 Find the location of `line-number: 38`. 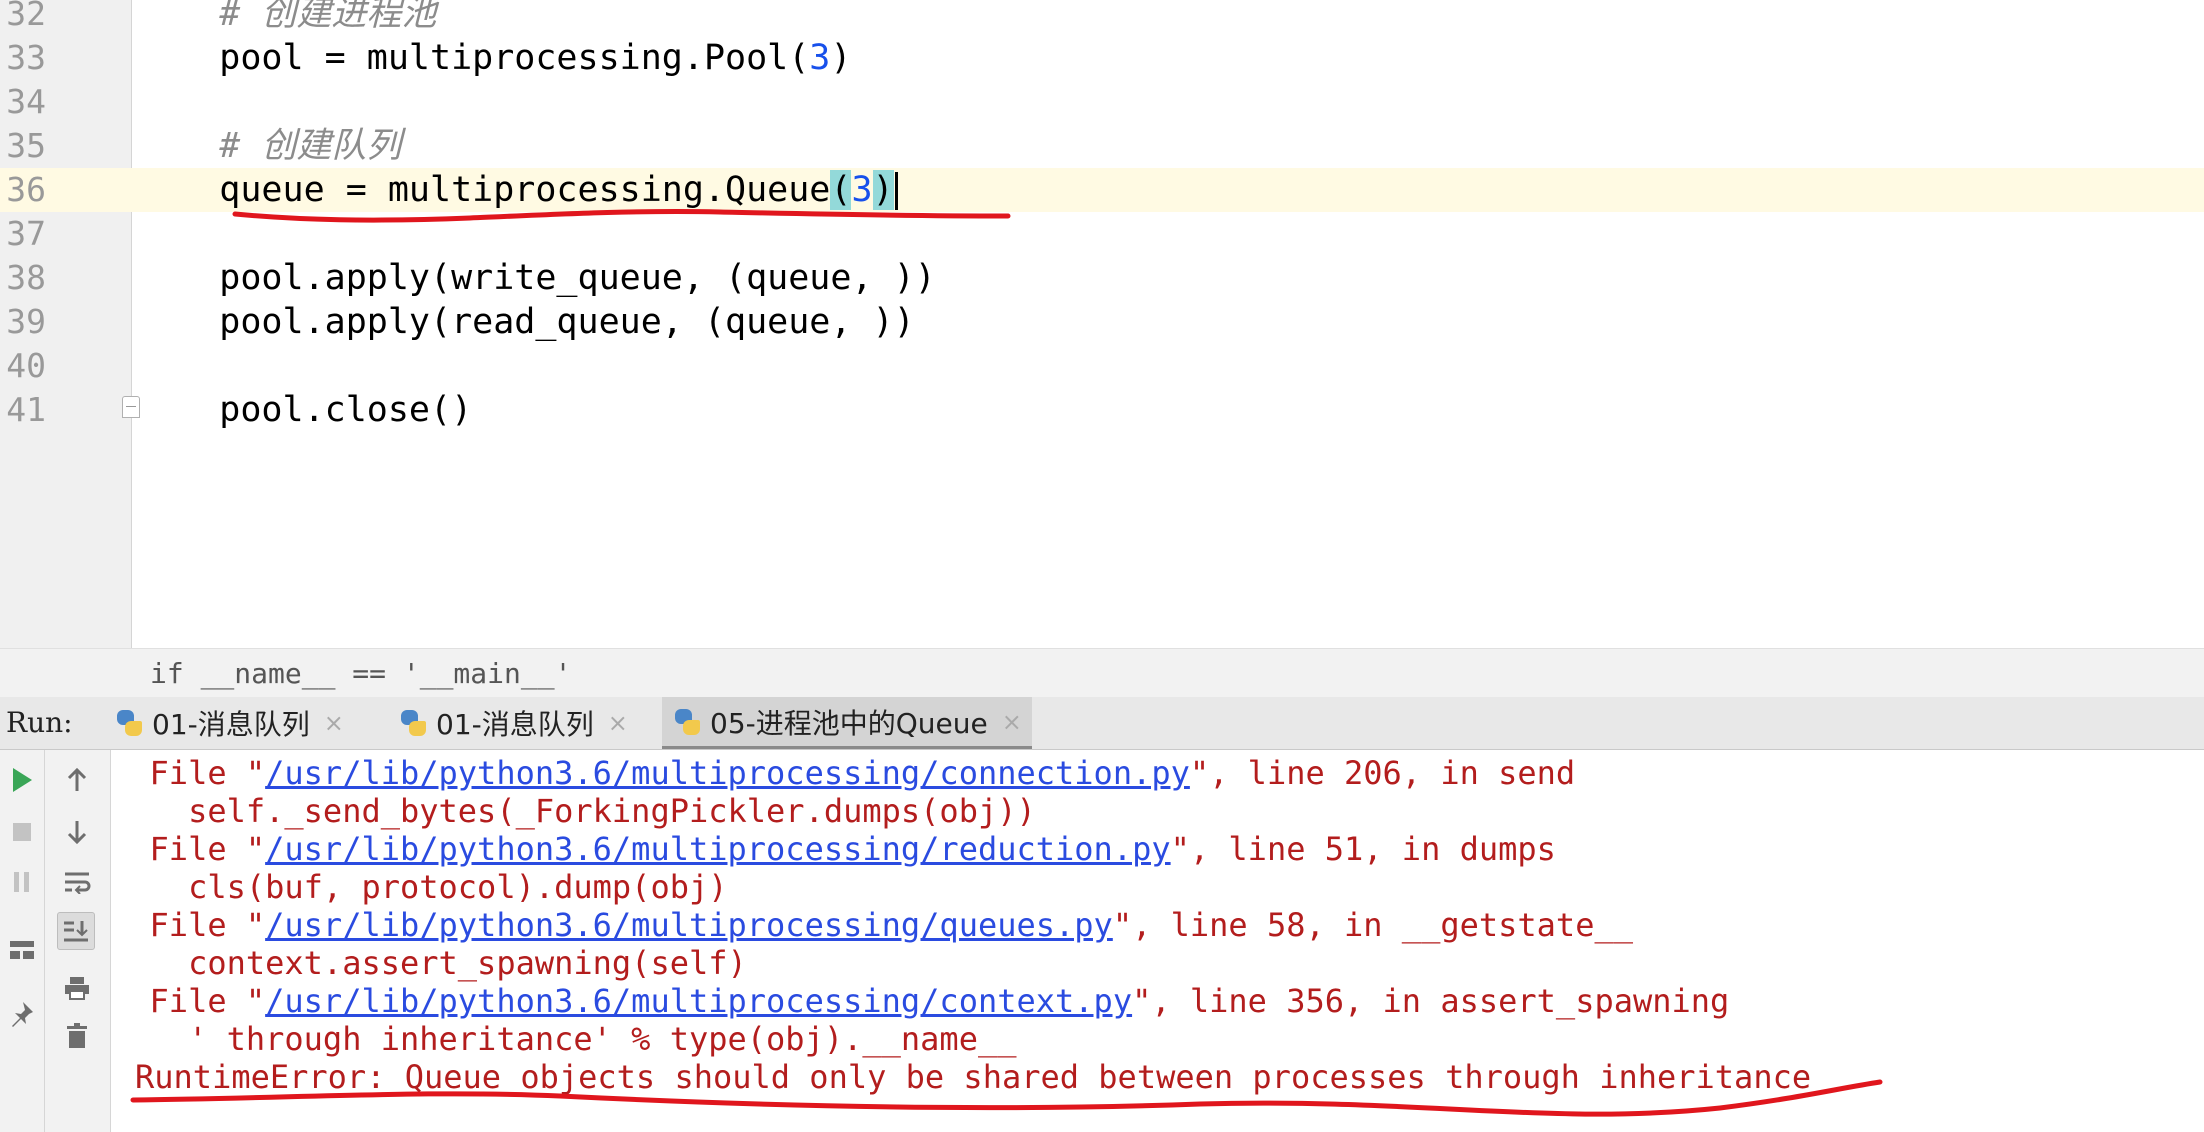

line-number: 38 is located at coordinates (26, 277).